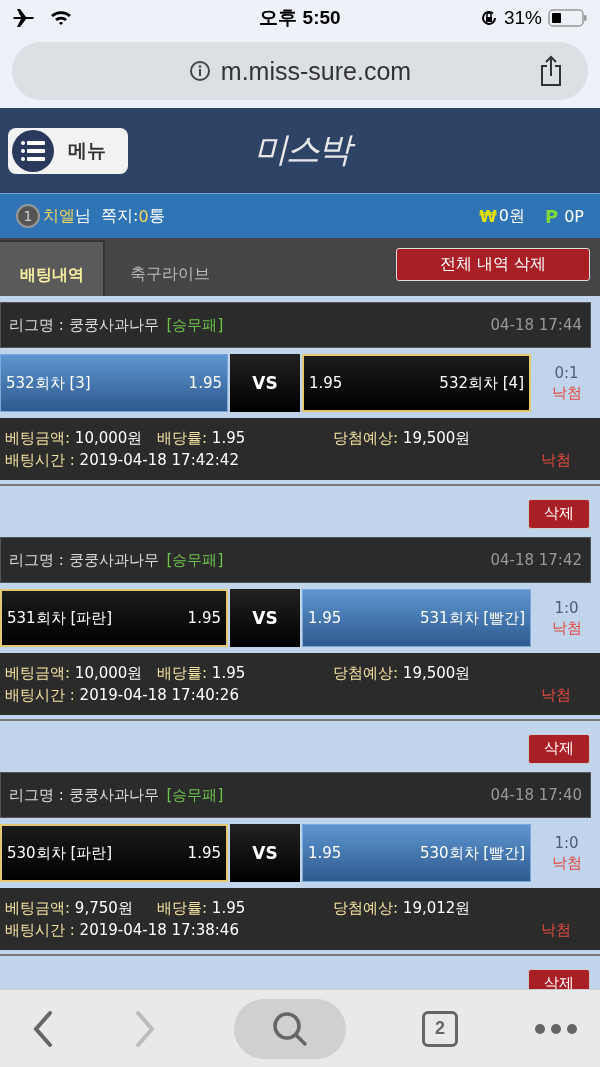 This screenshot has width=600, height=1067. Describe the element at coordinates (48, 383) in the screenshot. I see `team-name: 532회차 [3]` at that location.